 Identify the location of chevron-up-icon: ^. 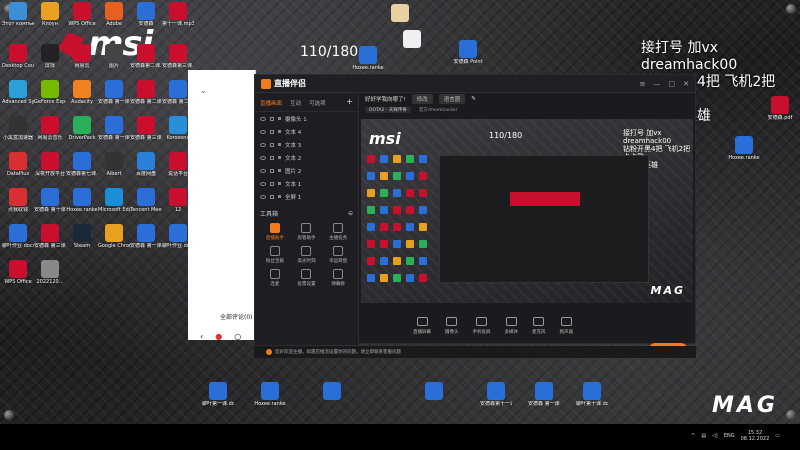
(693, 436).